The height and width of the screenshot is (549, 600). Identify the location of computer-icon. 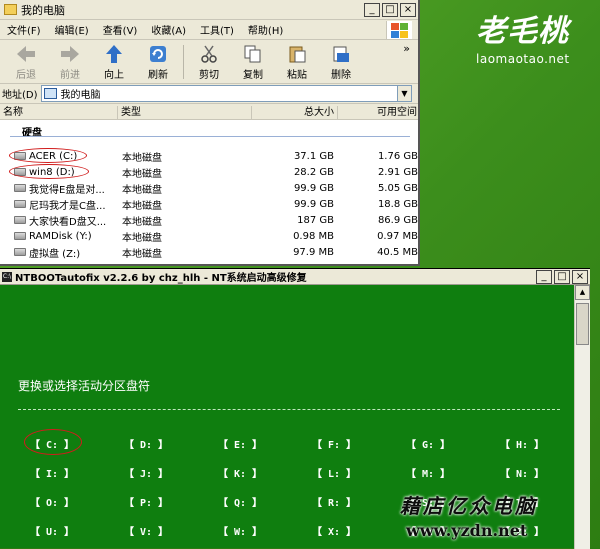
(50, 93).